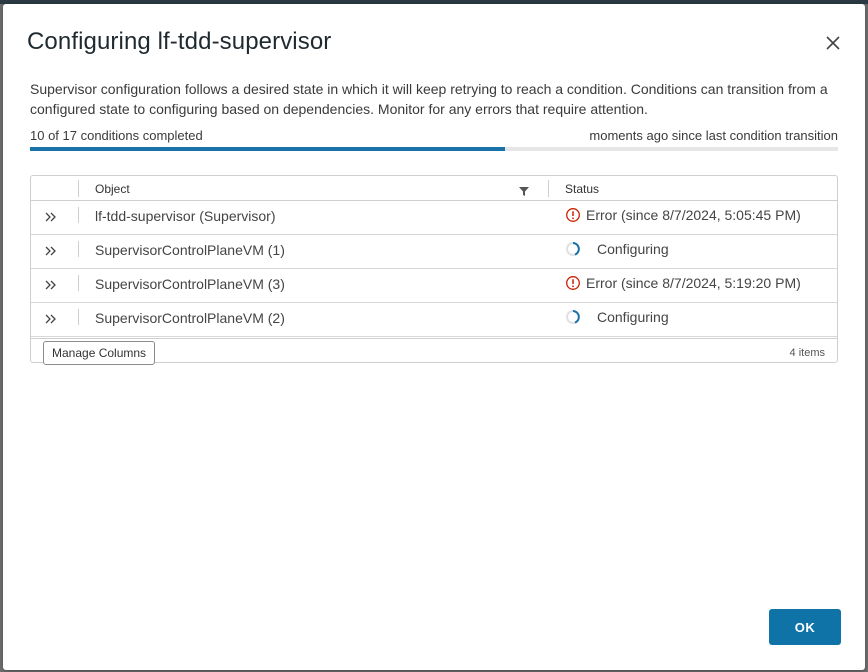 The image size is (868, 672). I want to click on column-header-object: Object, so click(112, 189).